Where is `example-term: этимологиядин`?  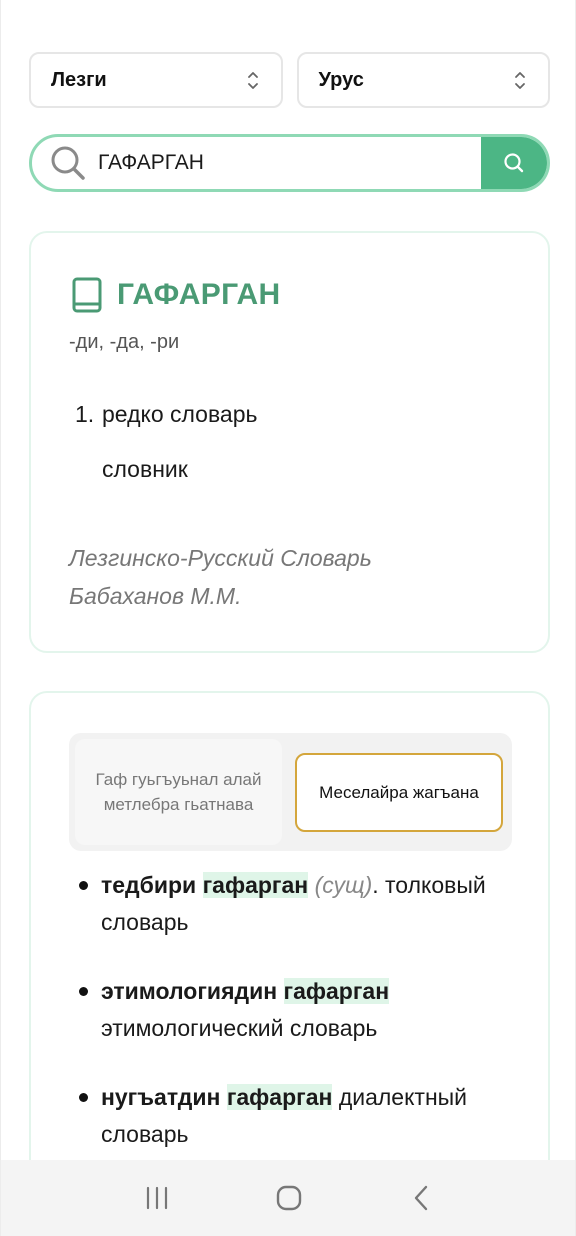
example-term: этимологиядин is located at coordinates (189, 991).